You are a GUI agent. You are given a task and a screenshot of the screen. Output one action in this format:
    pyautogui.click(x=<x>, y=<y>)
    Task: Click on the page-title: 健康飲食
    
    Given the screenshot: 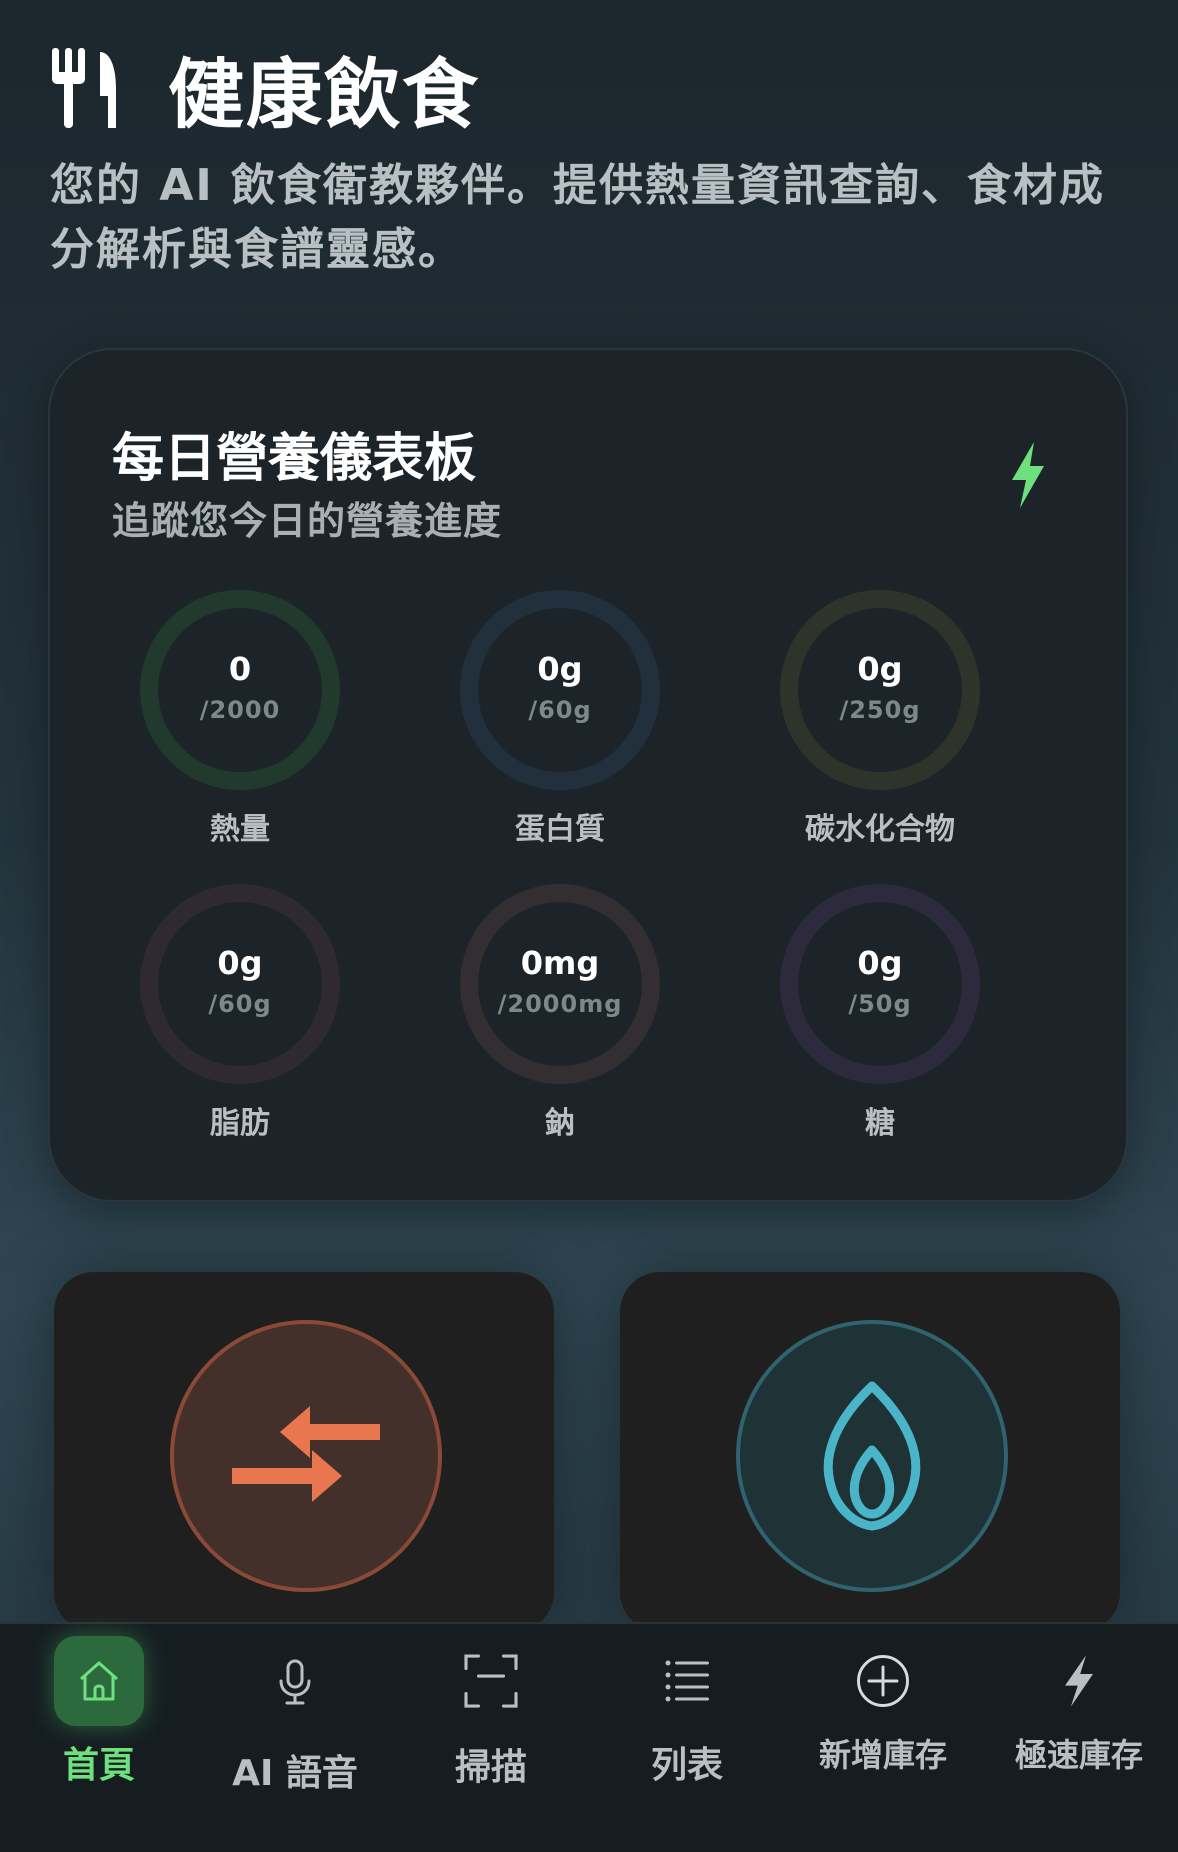 What is the action you would take?
    pyautogui.click(x=324, y=94)
    